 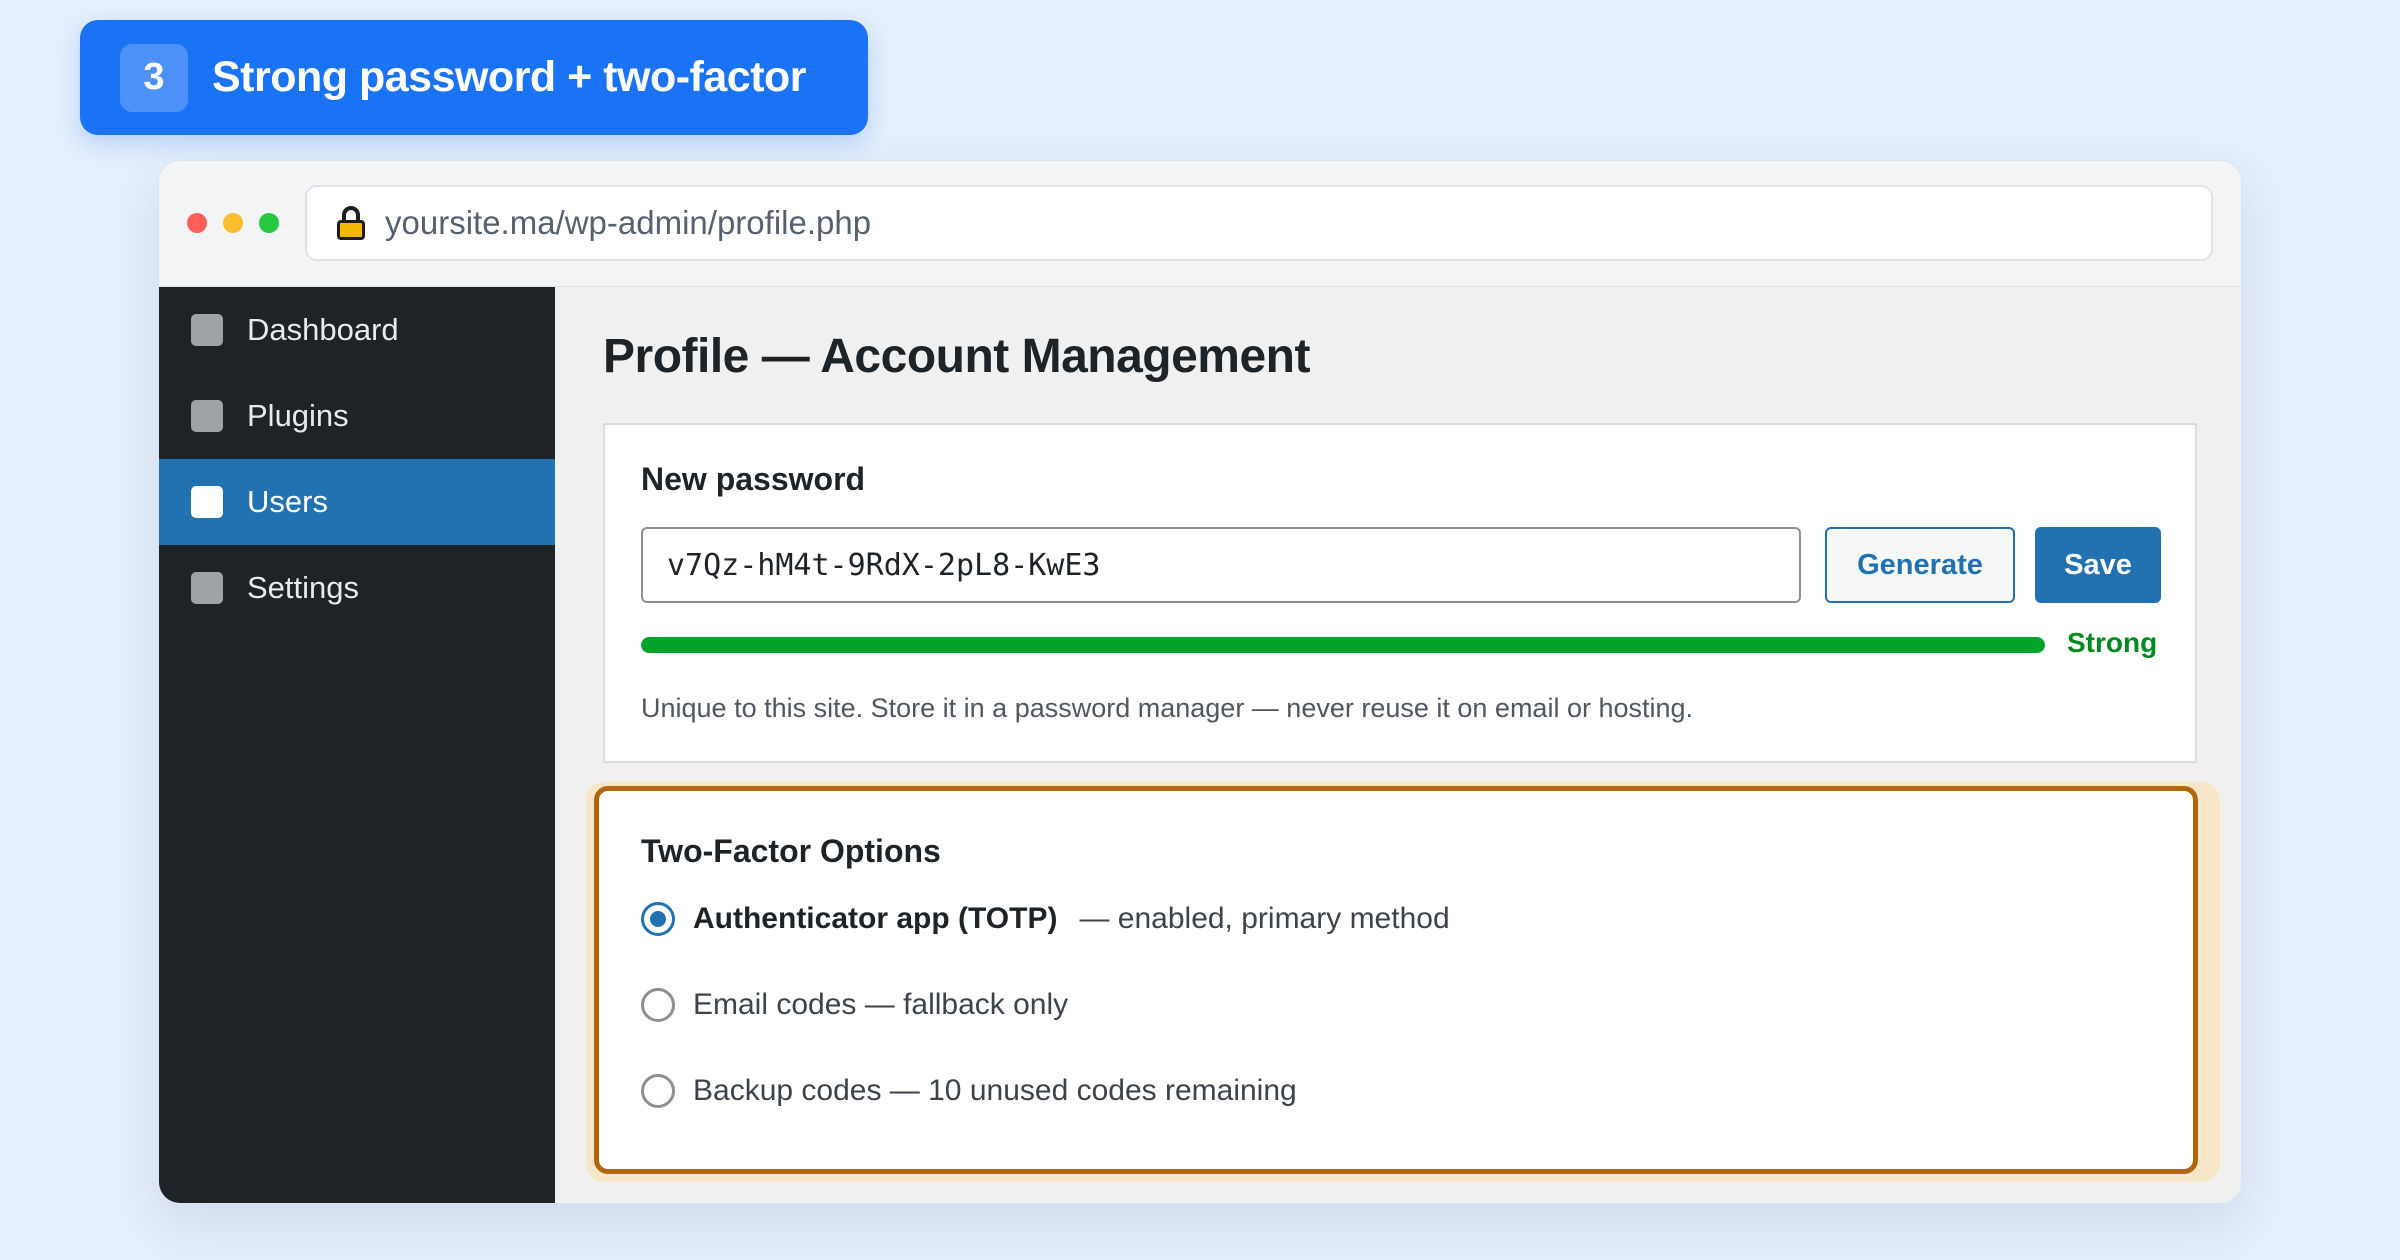 I want to click on step-banner: 3 Strong password + two-factor, so click(x=474, y=77).